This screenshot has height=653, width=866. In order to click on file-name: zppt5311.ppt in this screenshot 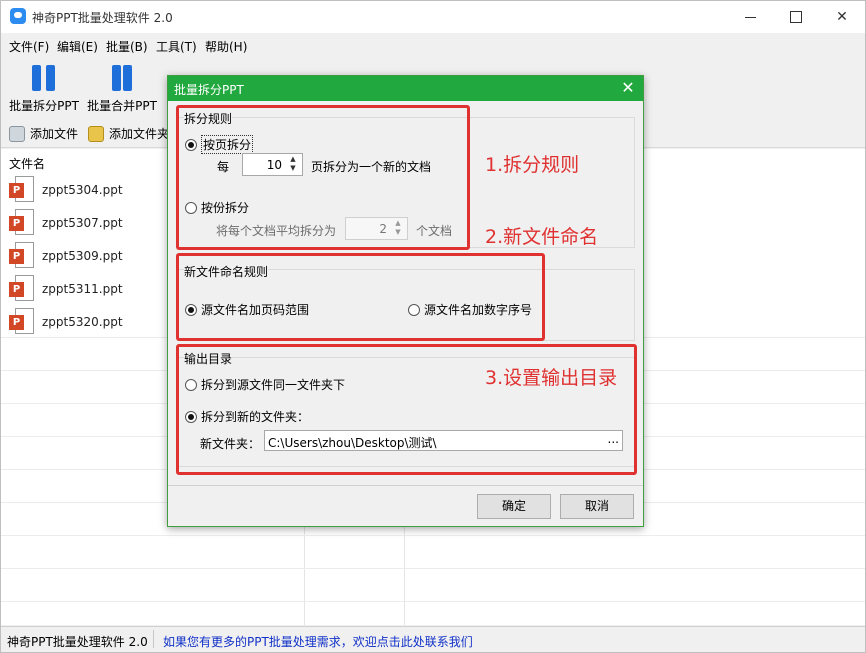, I will do `click(82, 289)`.